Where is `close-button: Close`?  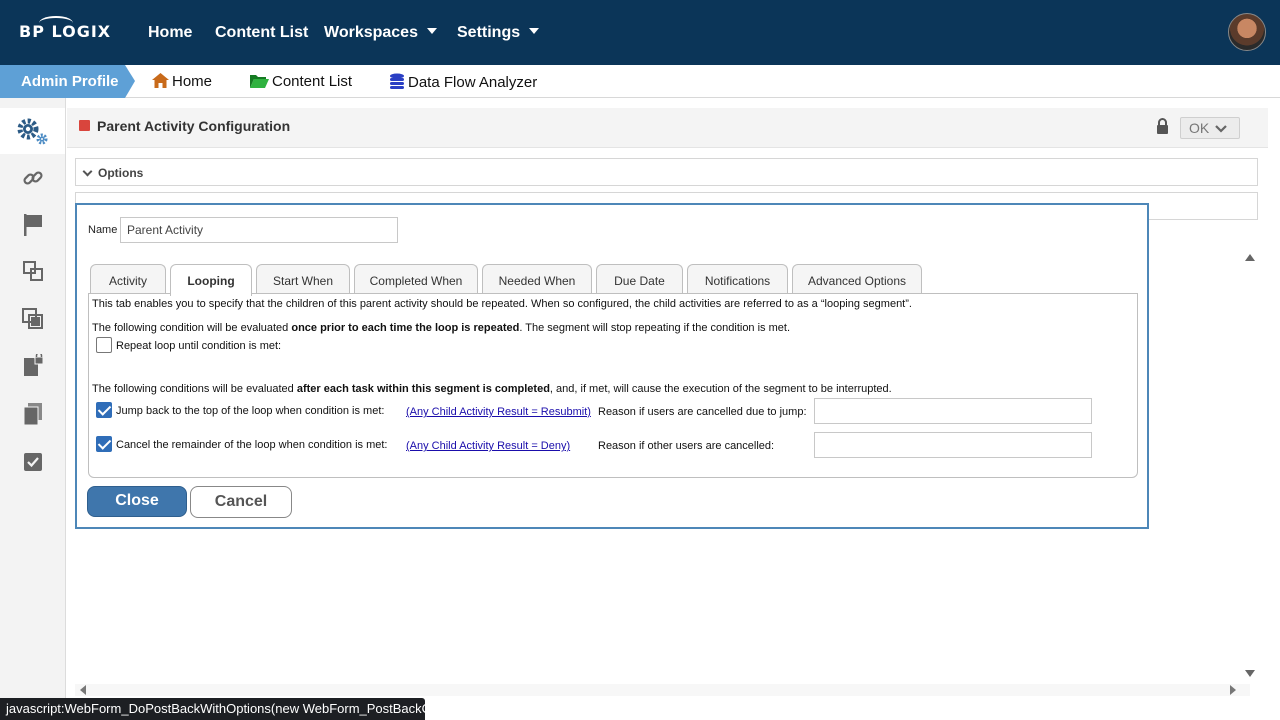
close-button: Close is located at coordinates (137, 501).